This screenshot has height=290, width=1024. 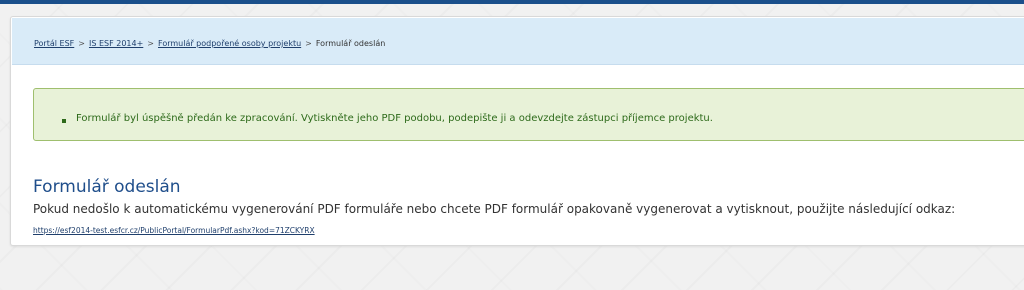 What do you see at coordinates (107, 187) in the screenshot?
I see `page-title: Formulář odeslán` at bounding box center [107, 187].